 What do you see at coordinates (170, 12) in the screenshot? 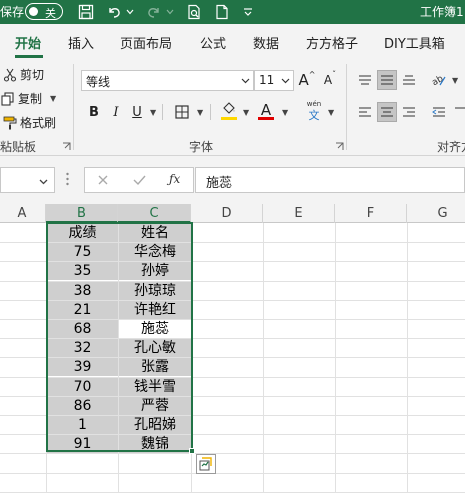
I see `redo-dropdown-icon` at bounding box center [170, 12].